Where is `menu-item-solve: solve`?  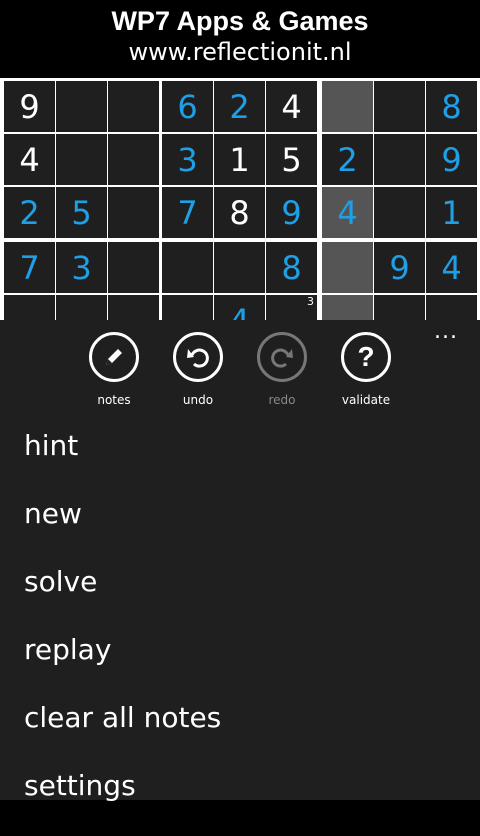 menu-item-solve: solve is located at coordinates (122, 598).